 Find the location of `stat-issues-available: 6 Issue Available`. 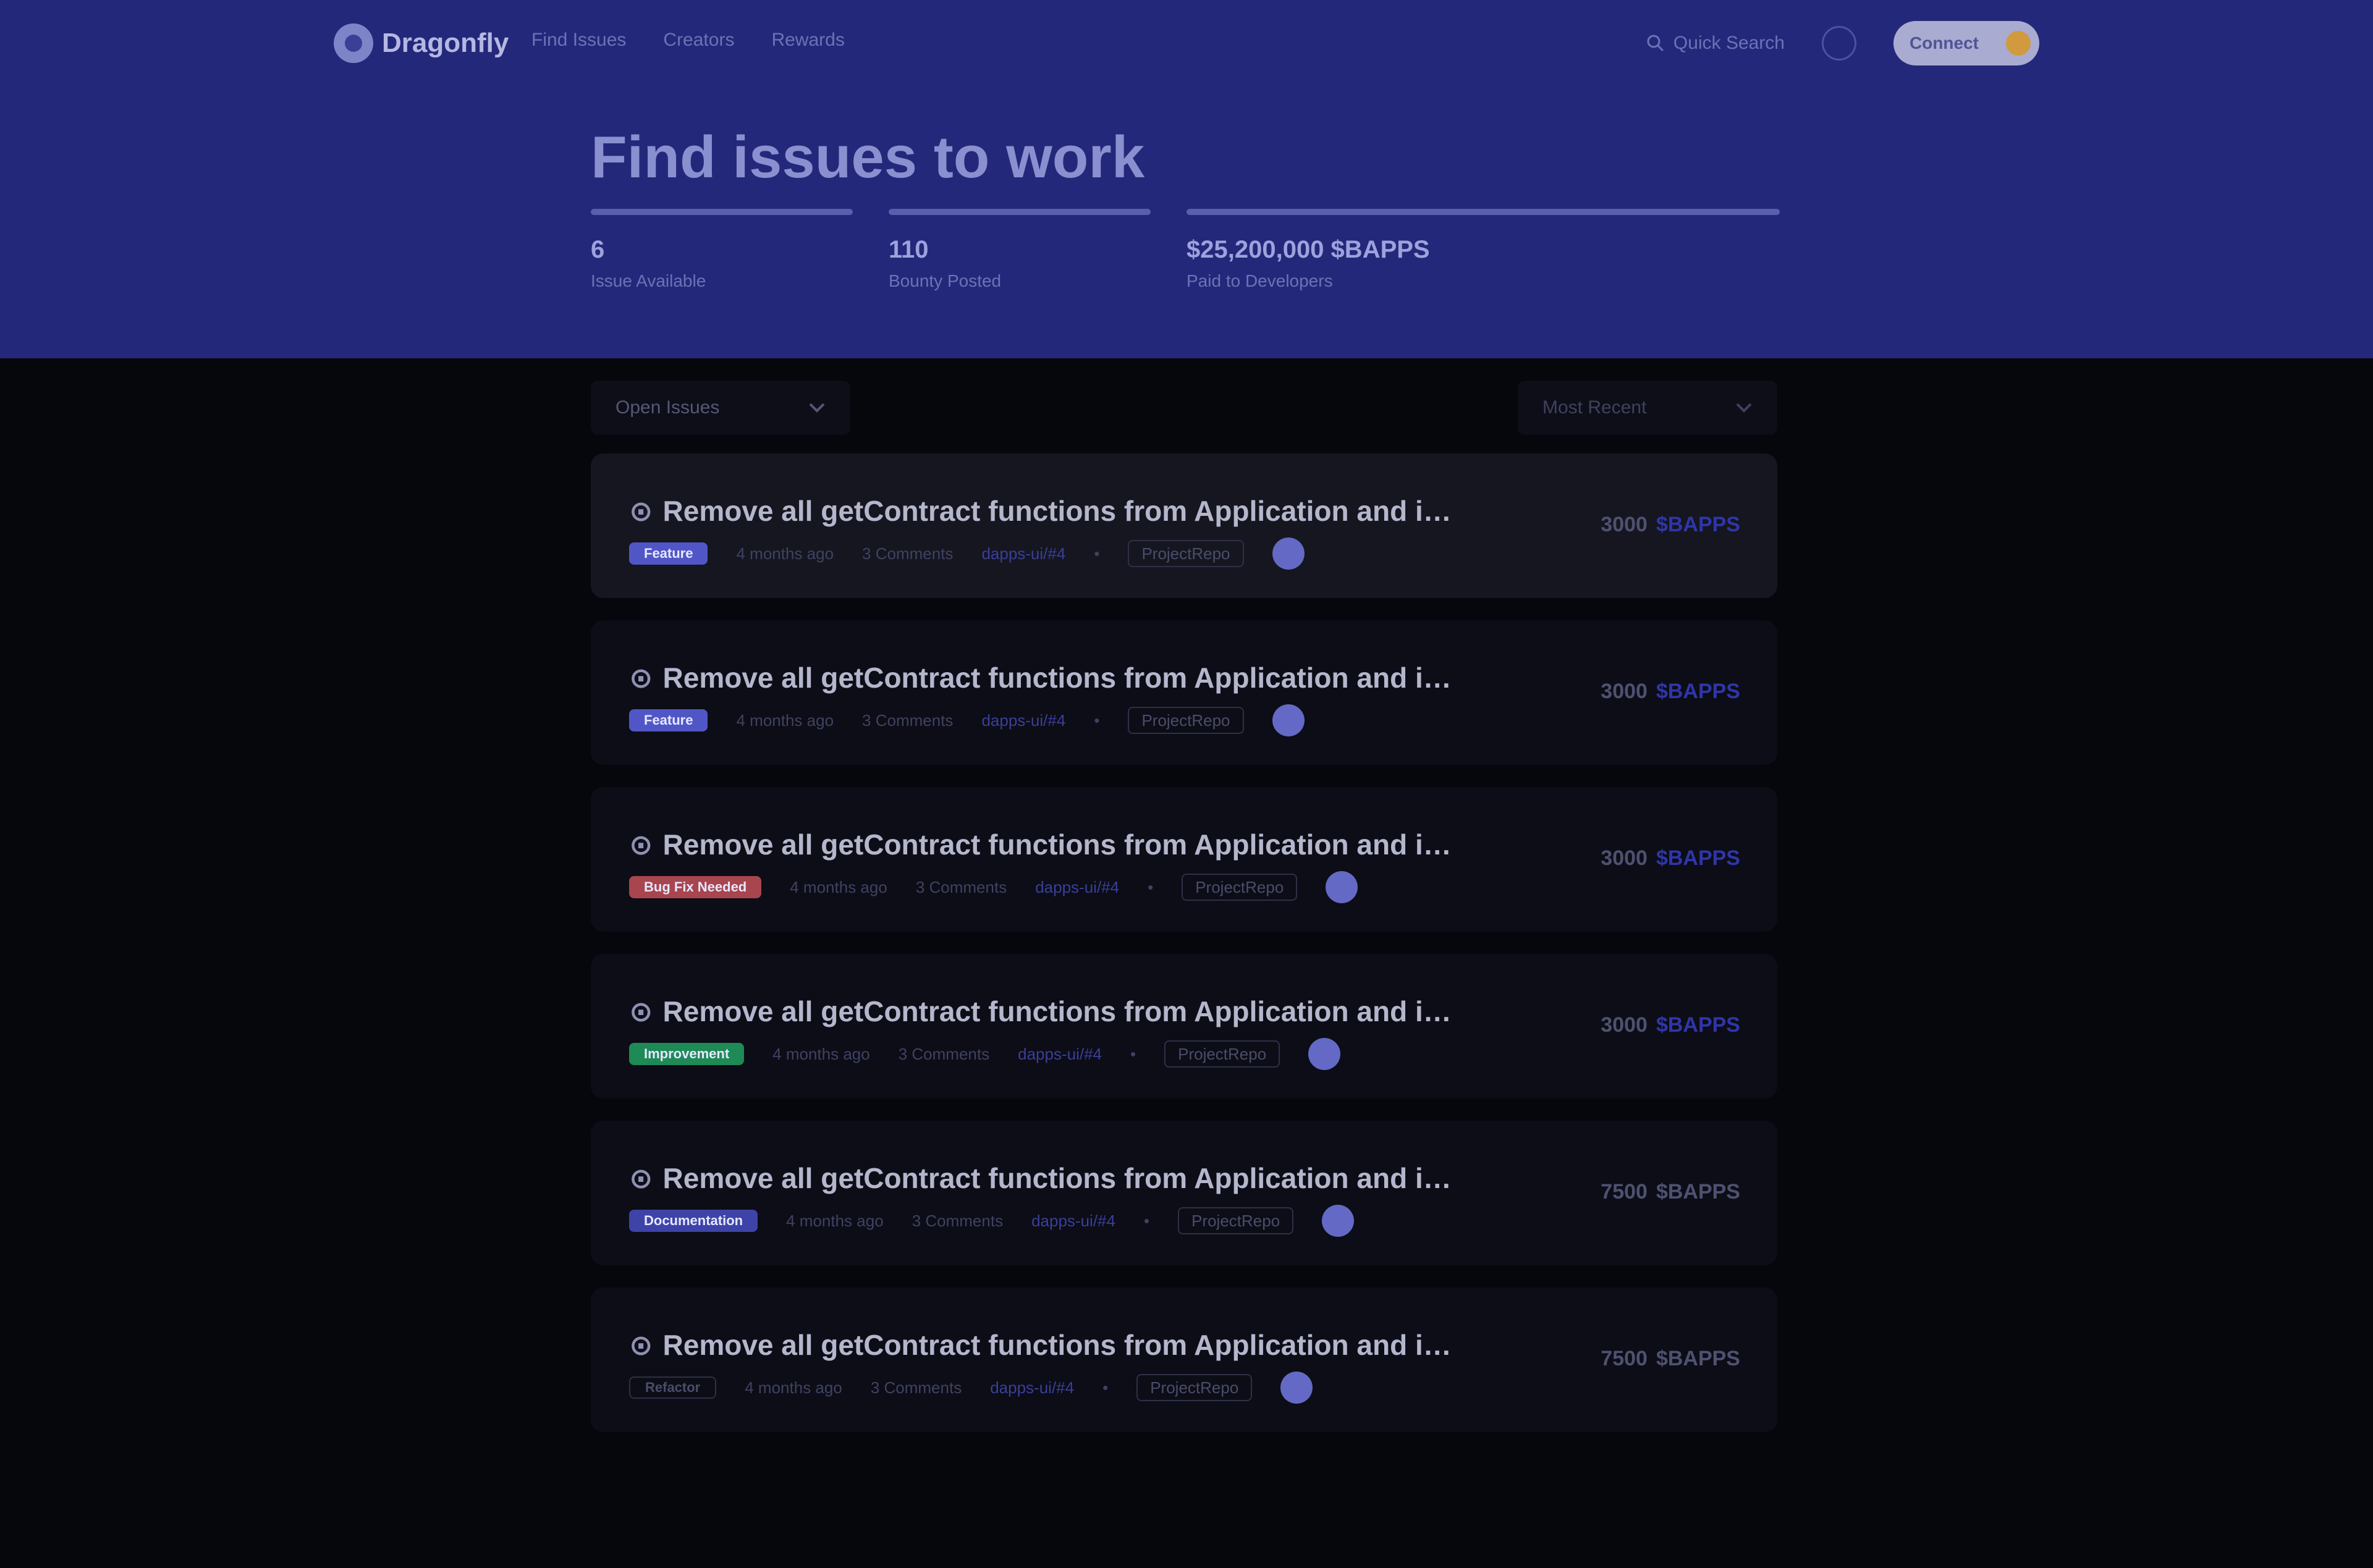

stat-issues-available: 6 Issue Available is located at coordinates (722, 250).